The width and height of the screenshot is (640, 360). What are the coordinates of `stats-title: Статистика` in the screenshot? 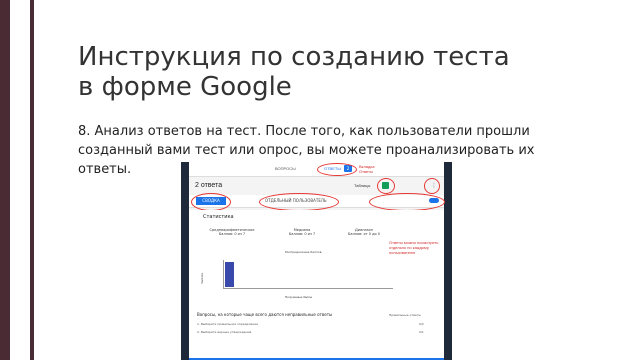 It's located at (218, 217).